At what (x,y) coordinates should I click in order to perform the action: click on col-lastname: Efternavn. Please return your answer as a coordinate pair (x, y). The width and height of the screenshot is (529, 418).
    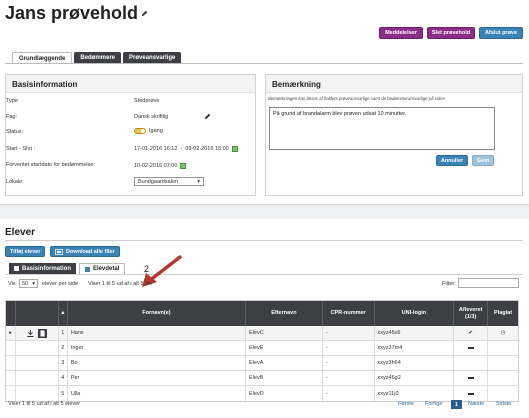
    Looking at the image, I should click on (284, 313).